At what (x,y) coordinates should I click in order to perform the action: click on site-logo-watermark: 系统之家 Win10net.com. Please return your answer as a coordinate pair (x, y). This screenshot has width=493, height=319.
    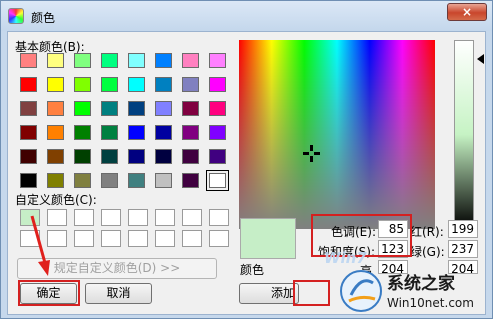
    Looking at the image, I should click on (407, 291).